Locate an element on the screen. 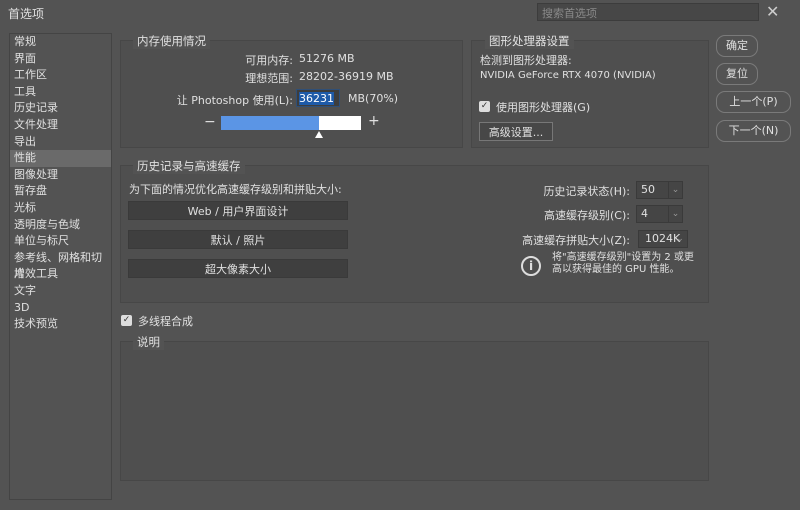 The height and width of the screenshot is (510, 800). reset-button: 复位 is located at coordinates (737, 74).